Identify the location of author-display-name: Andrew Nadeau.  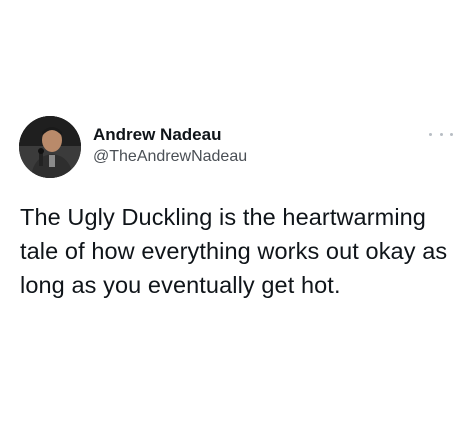
(157, 135).